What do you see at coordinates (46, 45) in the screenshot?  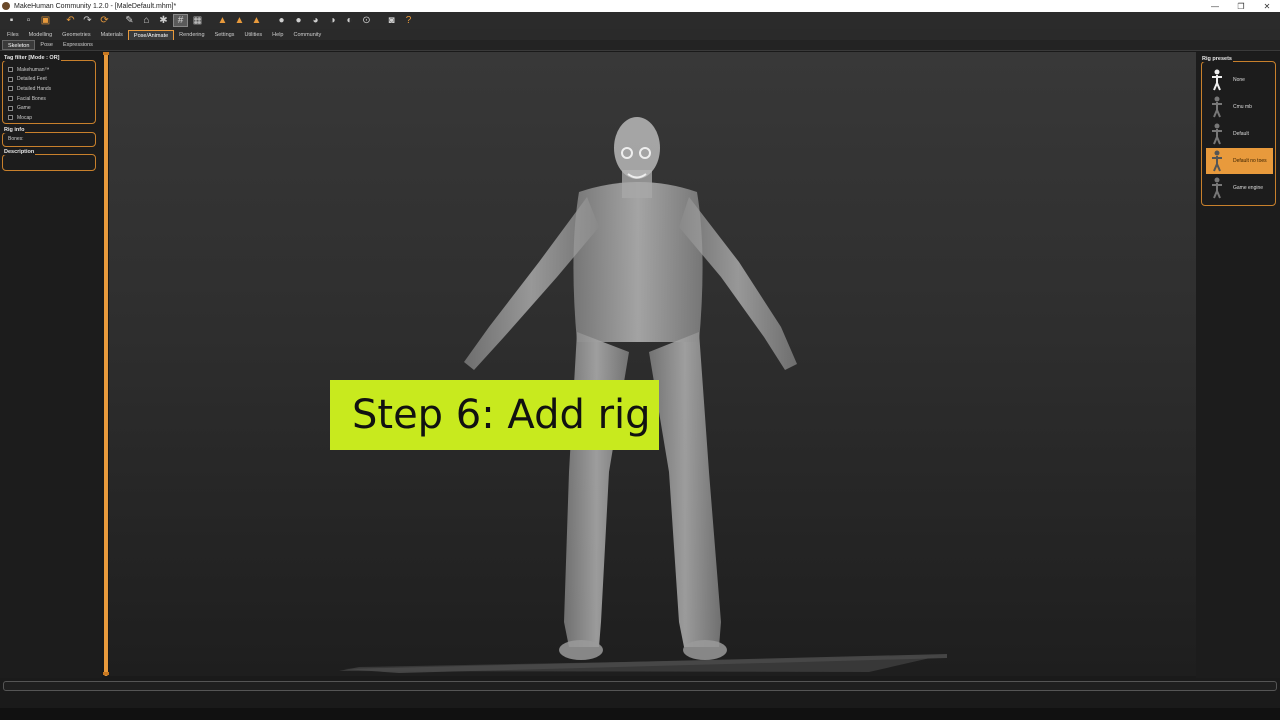 I see `subtab-pose: Pose` at bounding box center [46, 45].